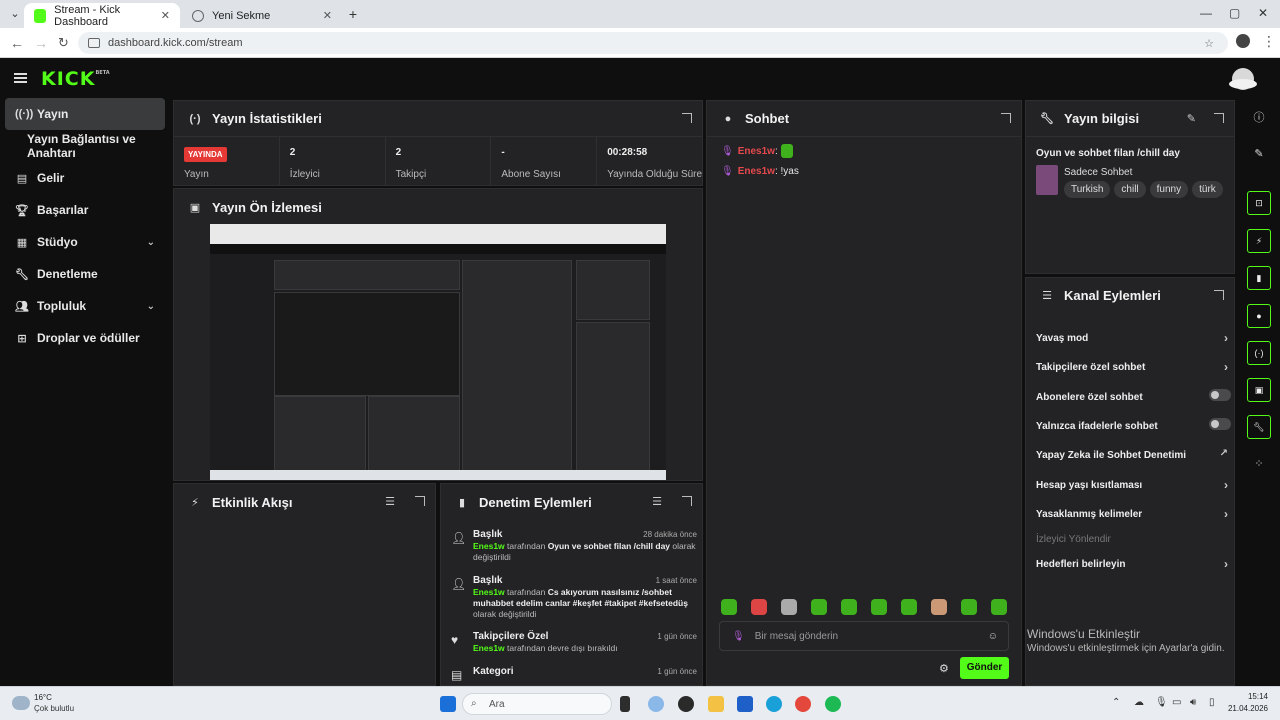 This screenshot has height=720, width=1280. What do you see at coordinates (353, 14) in the screenshot?
I see `new-tab-button: +` at bounding box center [353, 14].